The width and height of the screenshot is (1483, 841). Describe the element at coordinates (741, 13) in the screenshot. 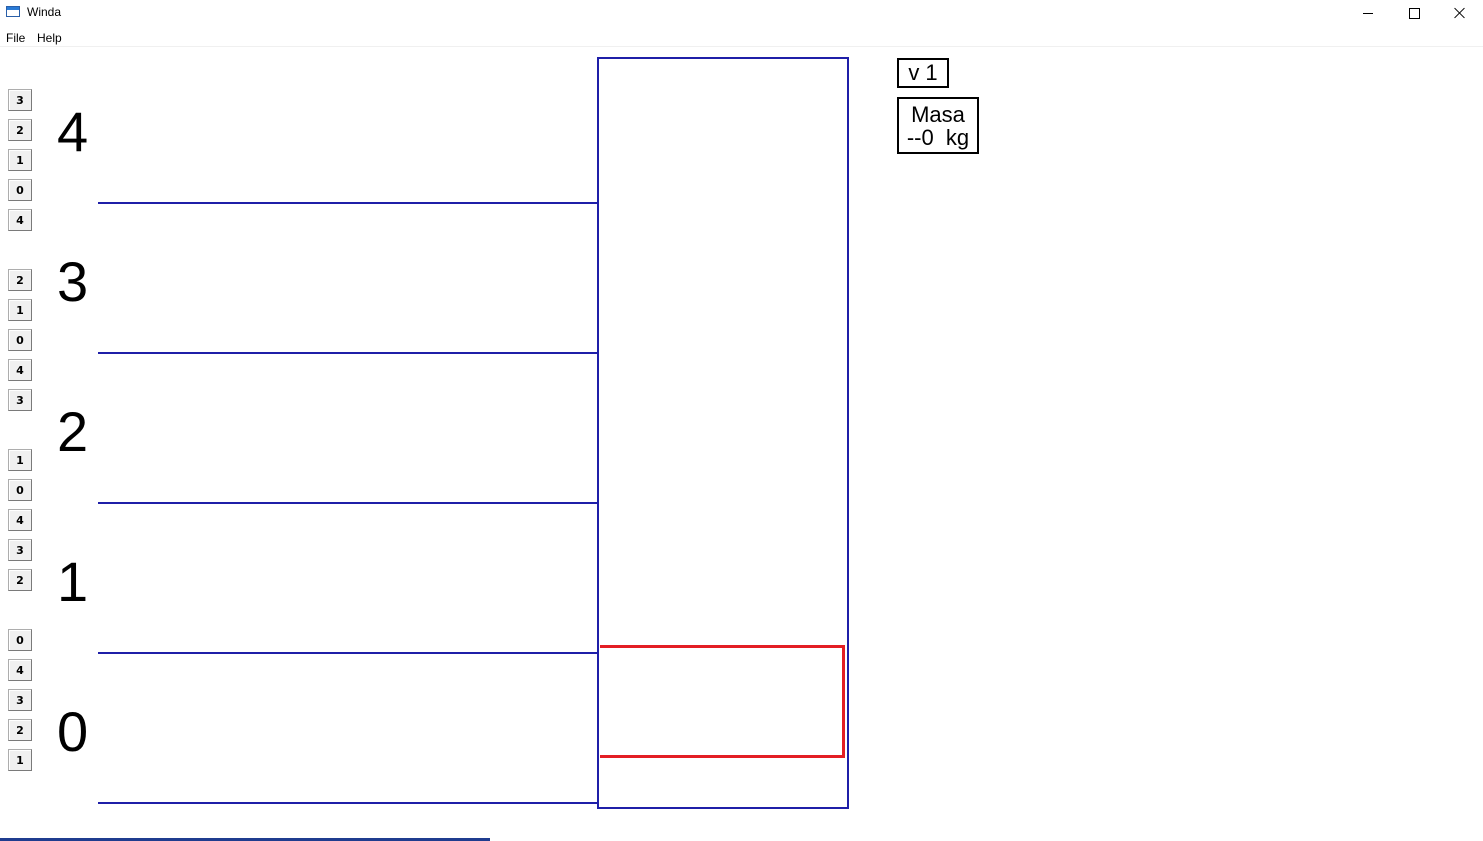

I see `title-bar: Winda` at that location.